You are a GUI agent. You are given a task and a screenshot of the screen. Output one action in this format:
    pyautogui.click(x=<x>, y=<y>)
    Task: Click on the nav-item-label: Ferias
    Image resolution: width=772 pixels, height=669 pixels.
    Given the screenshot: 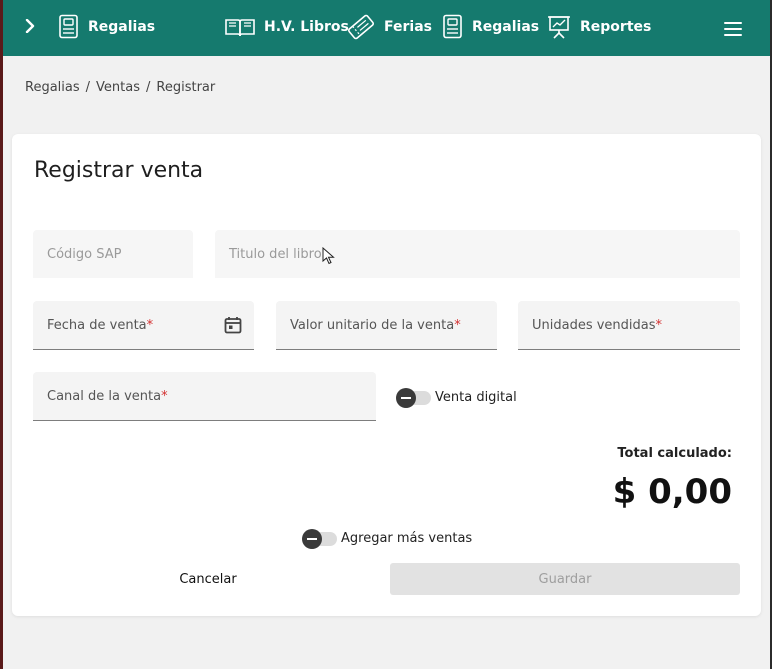 What is the action you would take?
    pyautogui.click(x=408, y=27)
    